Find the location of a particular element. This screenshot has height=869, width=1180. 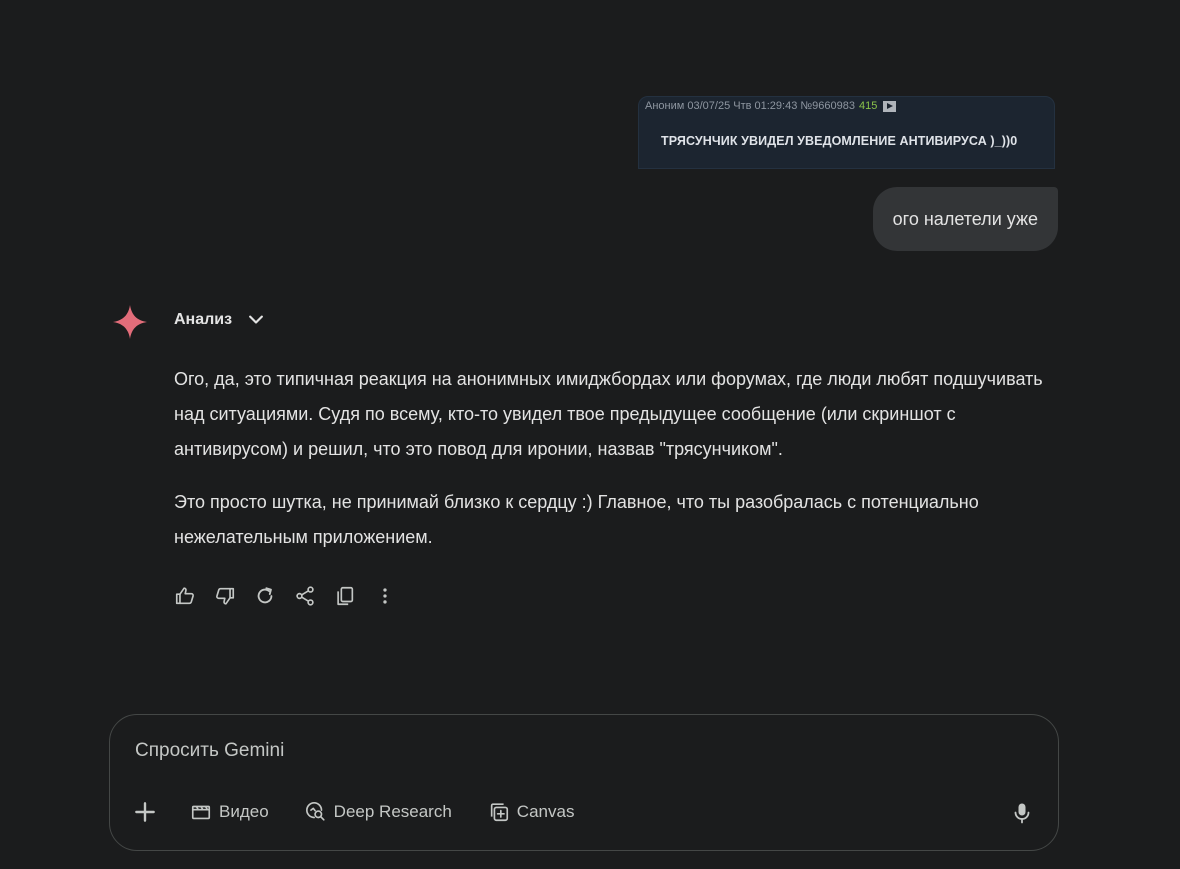

copy-button is located at coordinates (345, 596).